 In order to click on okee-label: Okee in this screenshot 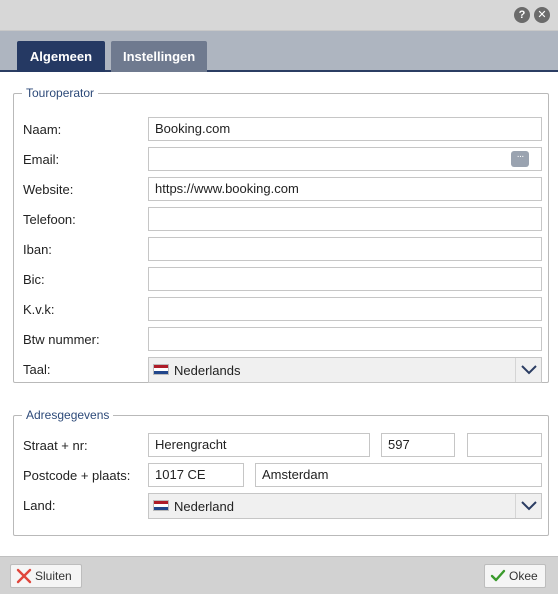, I will do `click(523, 576)`.